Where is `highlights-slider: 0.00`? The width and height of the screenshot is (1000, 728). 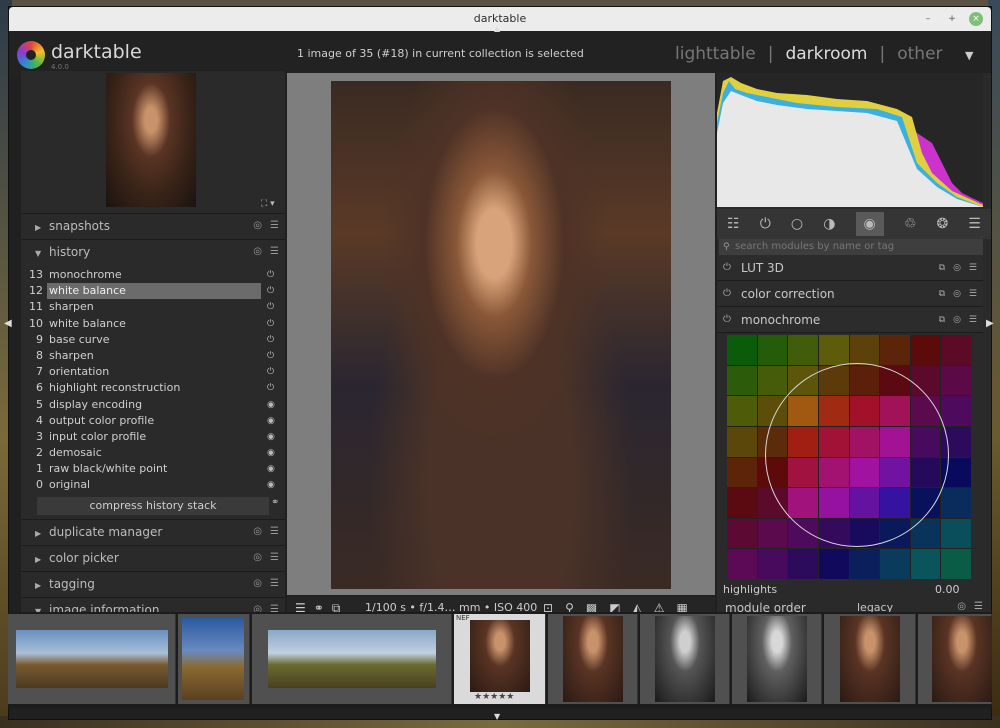
highlights-slider: 0.00 is located at coordinates (947, 589).